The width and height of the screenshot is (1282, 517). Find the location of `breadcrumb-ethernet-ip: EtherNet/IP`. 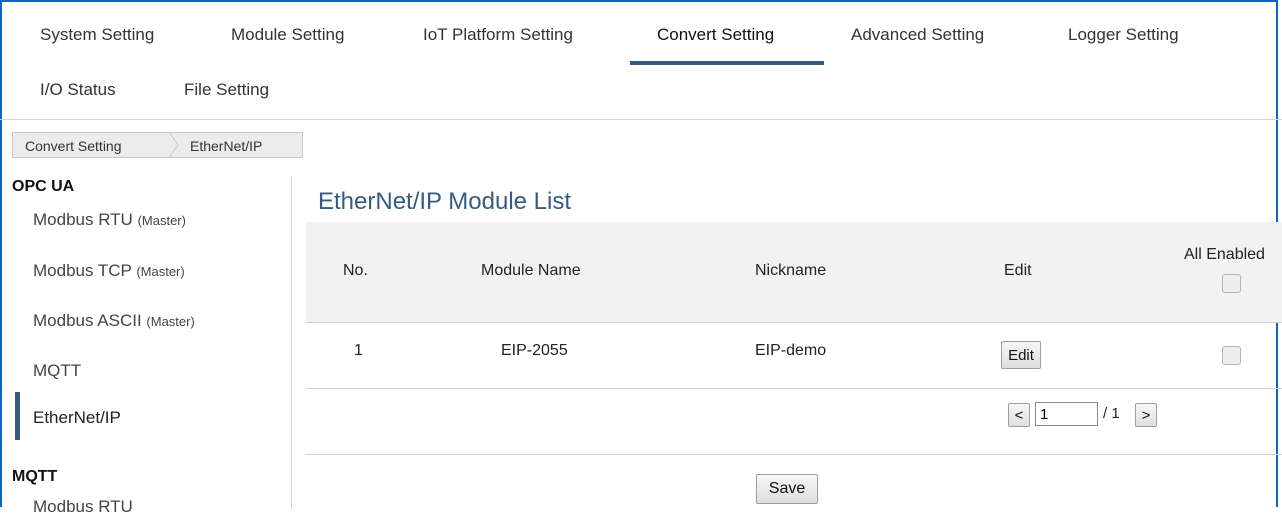

breadcrumb-ethernet-ip: EtherNet/IP is located at coordinates (236, 145).